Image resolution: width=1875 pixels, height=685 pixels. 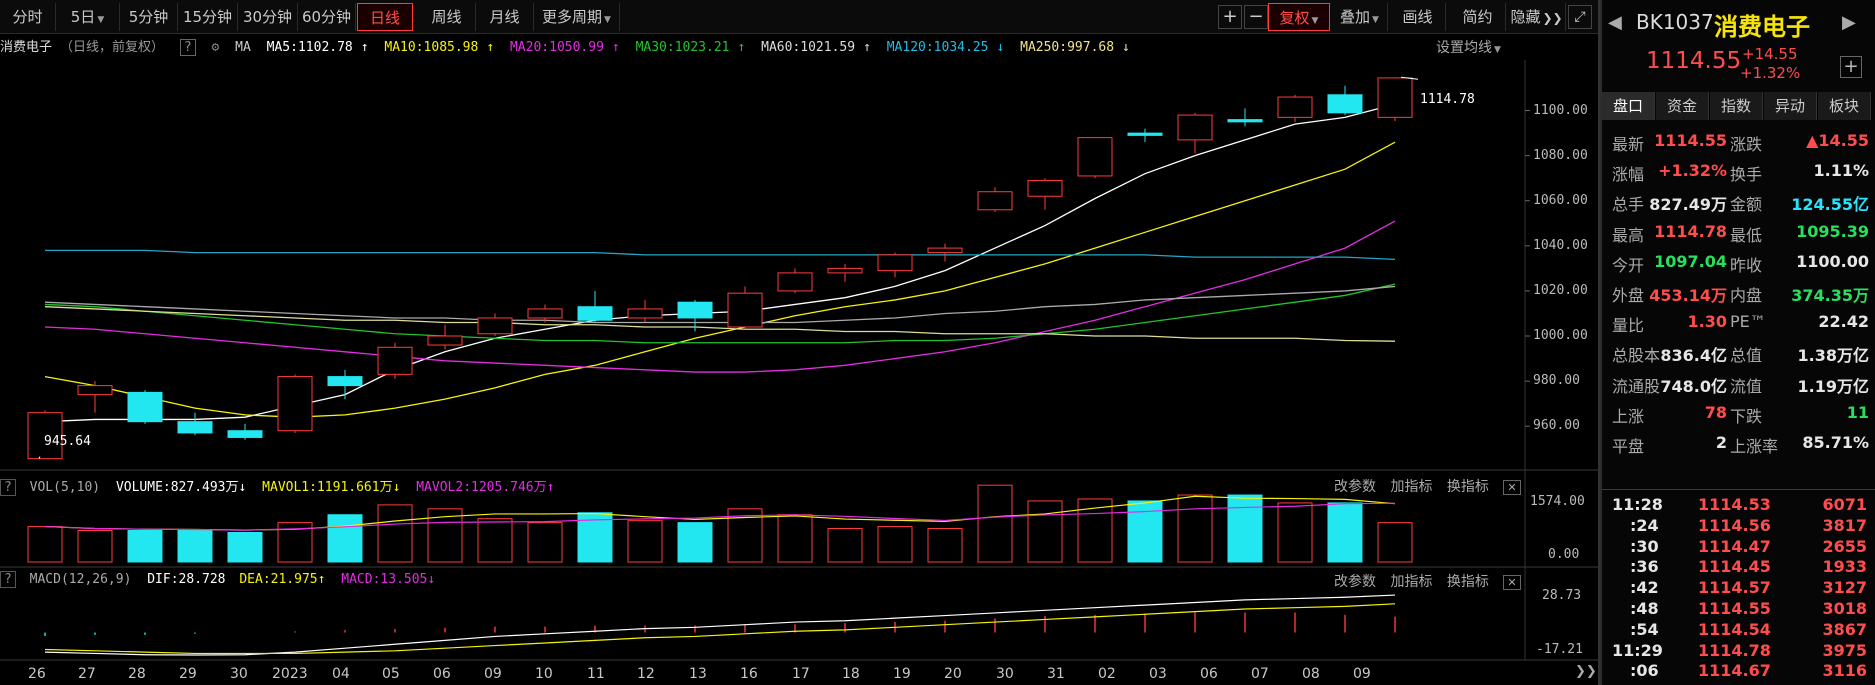 What do you see at coordinates (1770, 54) in the screenshot?
I see `price-change: +14.55` at bounding box center [1770, 54].